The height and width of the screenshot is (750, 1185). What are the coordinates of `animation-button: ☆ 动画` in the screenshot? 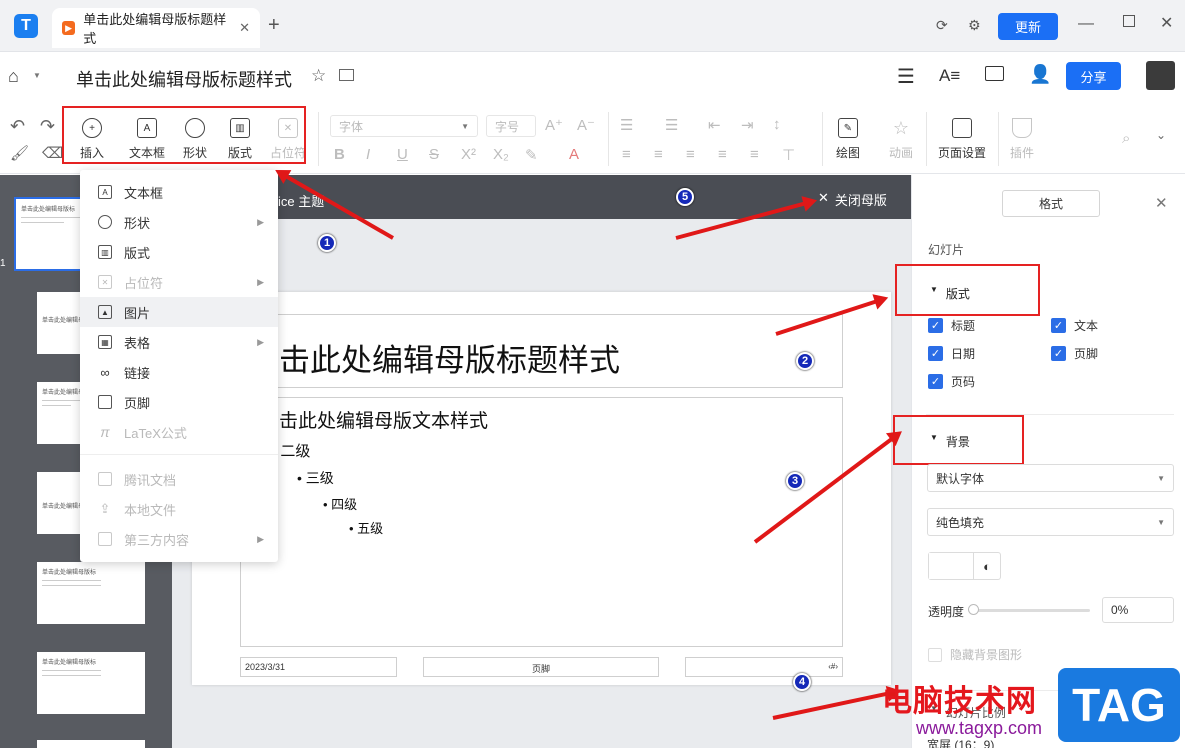 It's located at (901, 139).